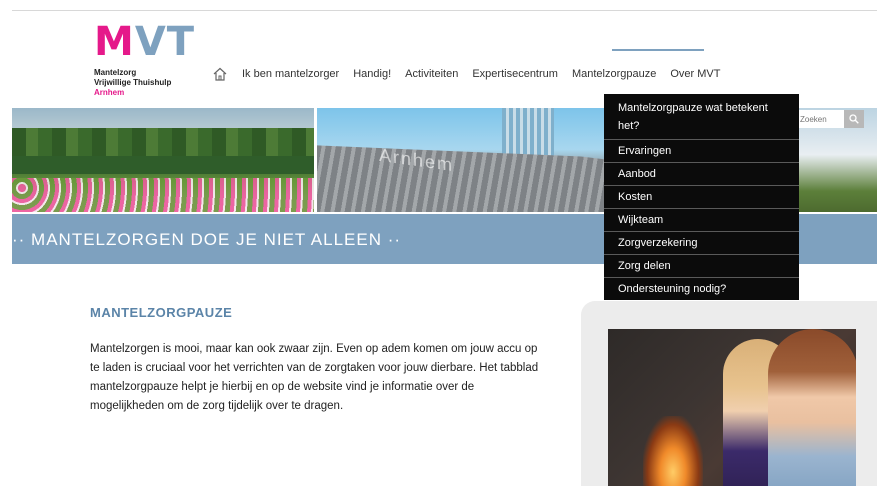 The image size is (877, 486). I want to click on search-button, so click(854, 119).